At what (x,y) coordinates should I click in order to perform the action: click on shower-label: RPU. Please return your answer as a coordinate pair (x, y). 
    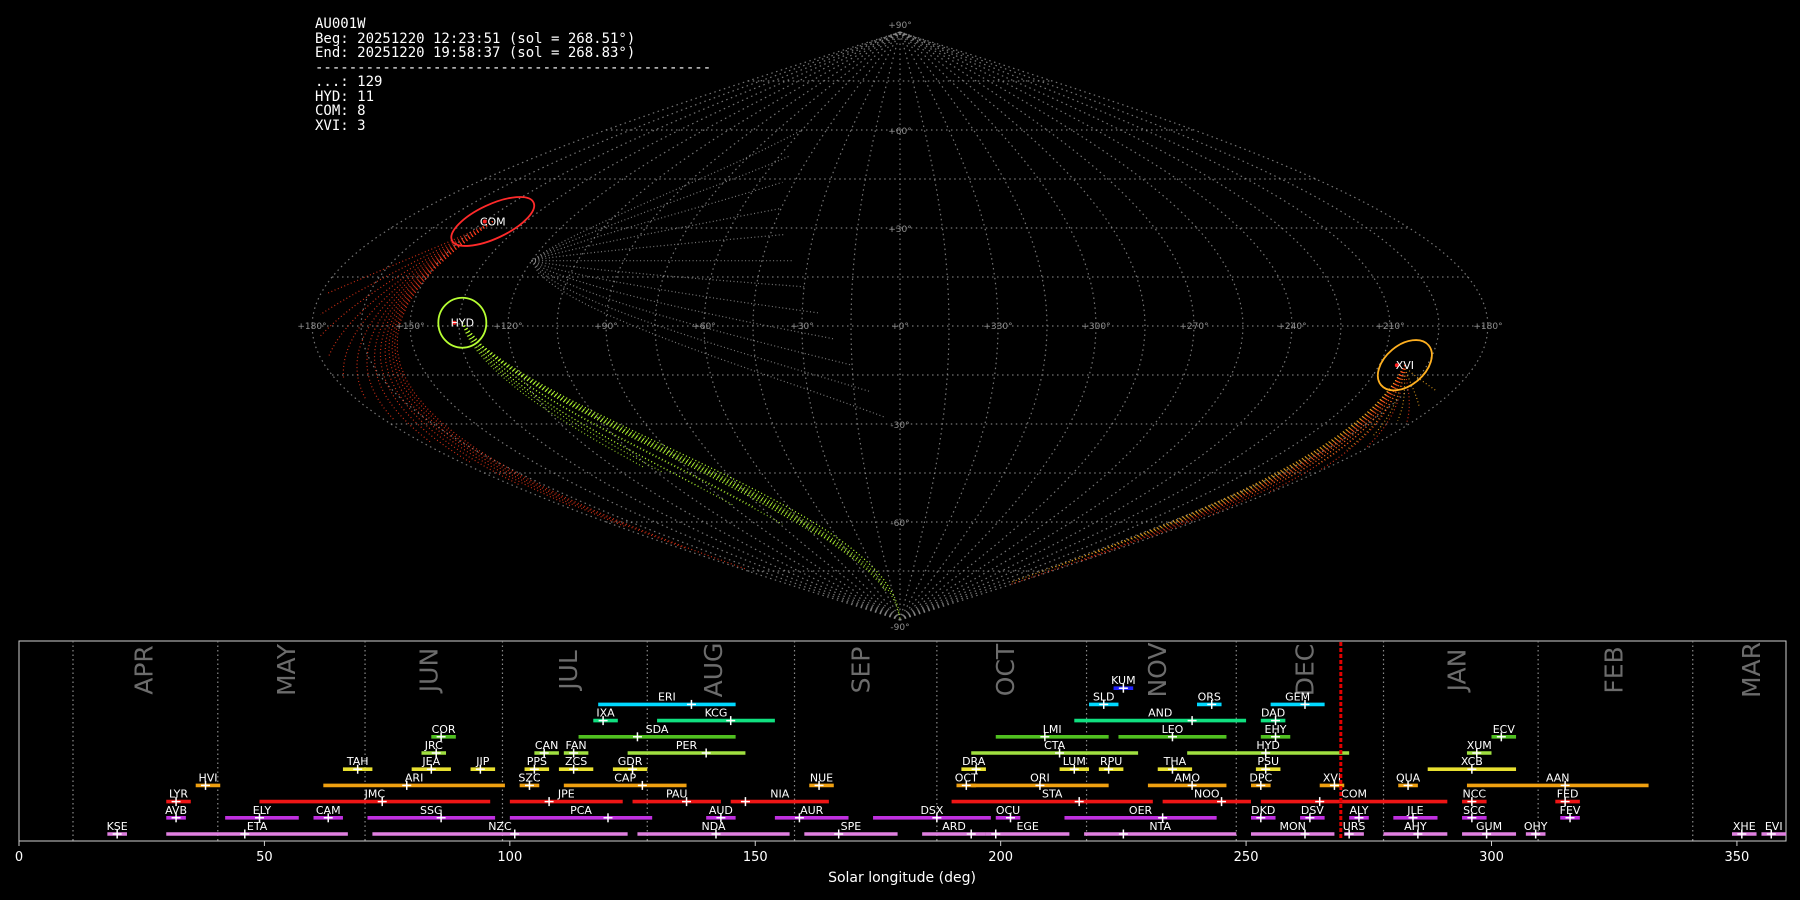
    Looking at the image, I should click on (1111, 761).